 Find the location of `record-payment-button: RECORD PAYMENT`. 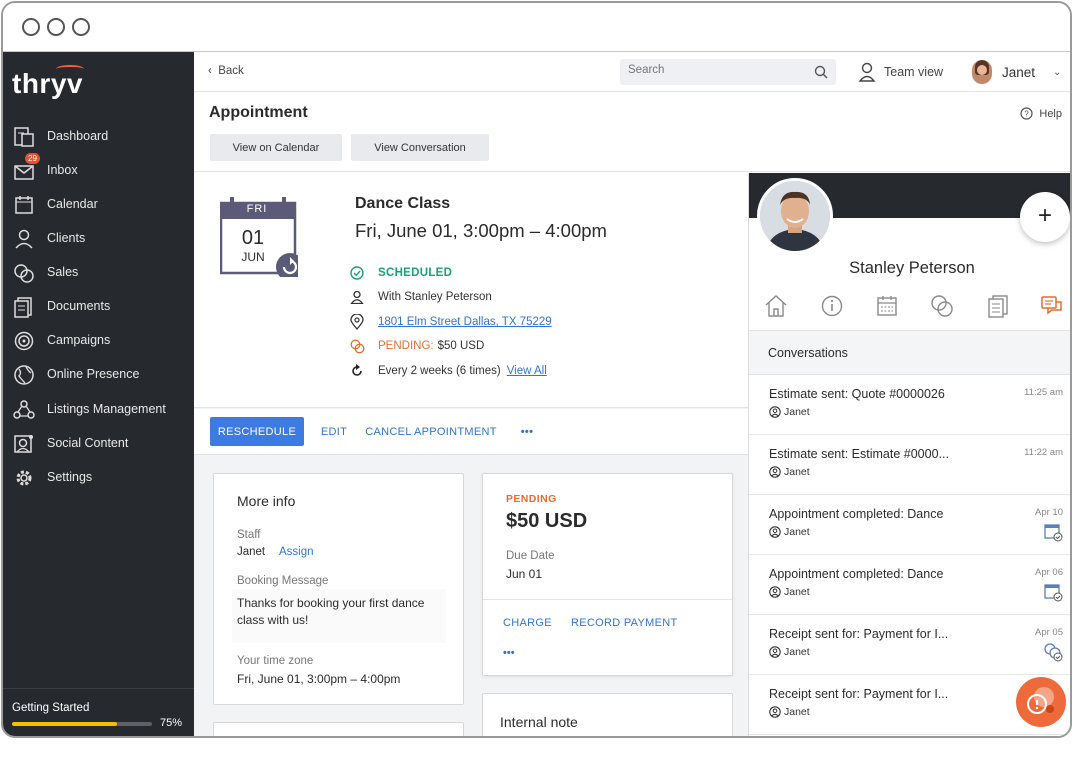

record-payment-button: RECORD PAYMENT is located at coordinates (624, 623).